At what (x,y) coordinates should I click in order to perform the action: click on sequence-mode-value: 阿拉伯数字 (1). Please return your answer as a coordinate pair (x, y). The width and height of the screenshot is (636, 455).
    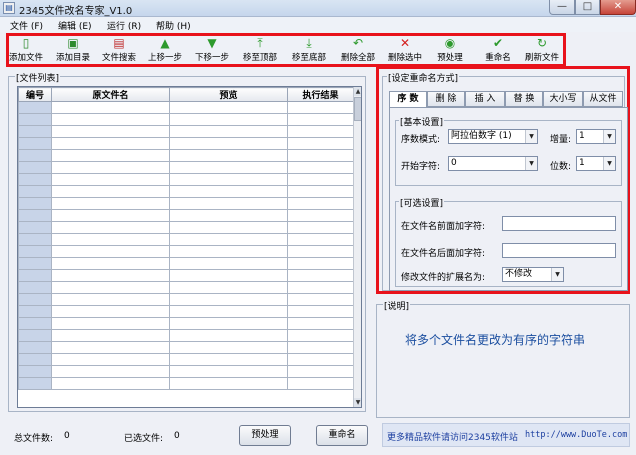
    Looking at the image, I should click on (481, 136).